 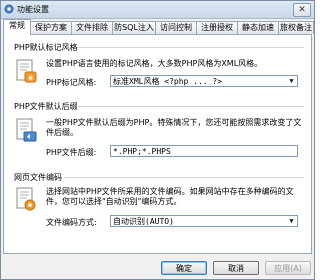 What do you see at coordinates (184, 268) in the screenshot?
I see `ok-button: 确定` at bounding box center [184, 268].